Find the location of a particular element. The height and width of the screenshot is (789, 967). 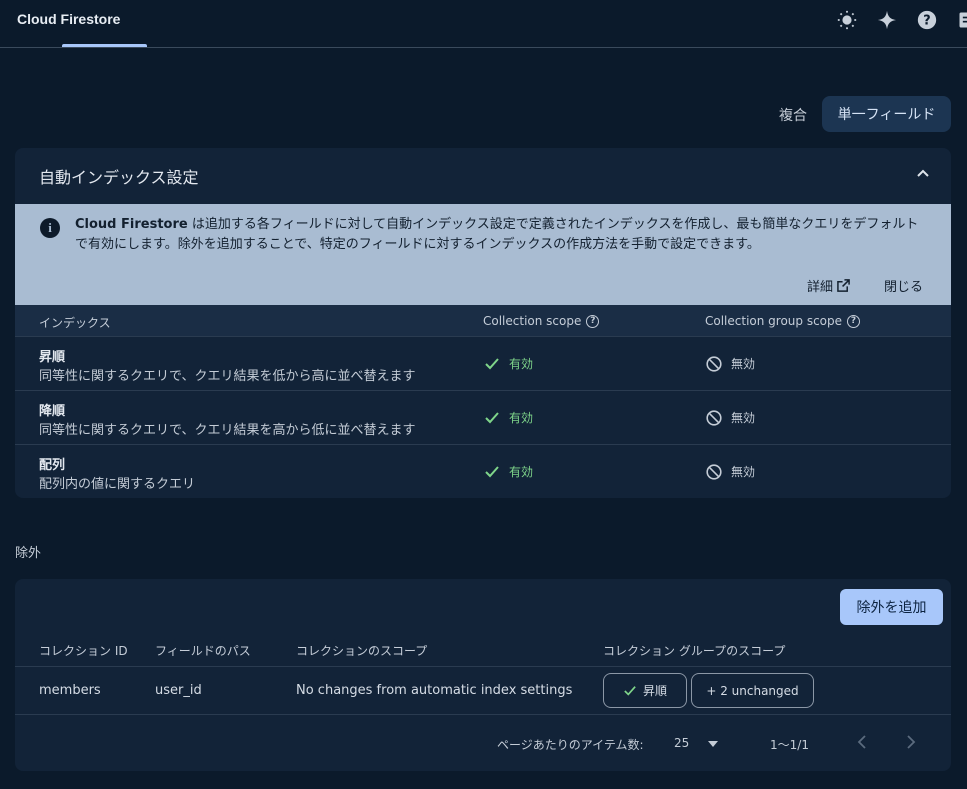

detail-label: 詳細 is located at coordinates (820, 287).